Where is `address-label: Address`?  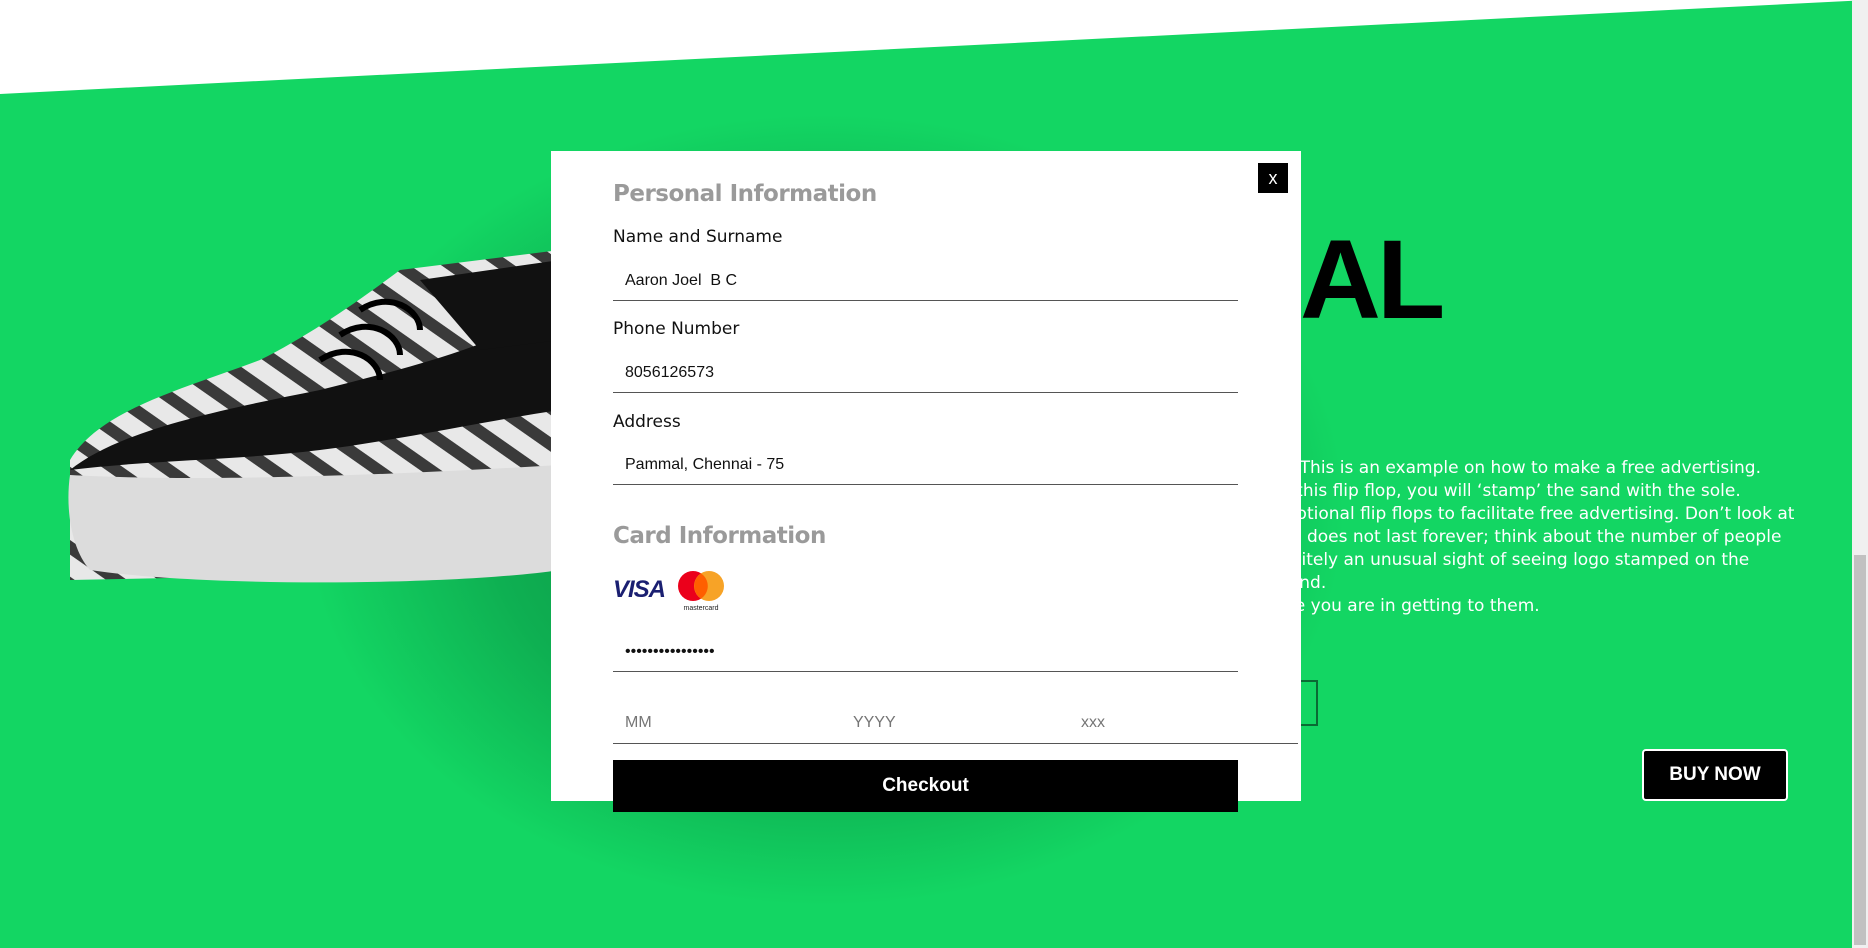
address-label: Address is located at coordinates (647, 422).